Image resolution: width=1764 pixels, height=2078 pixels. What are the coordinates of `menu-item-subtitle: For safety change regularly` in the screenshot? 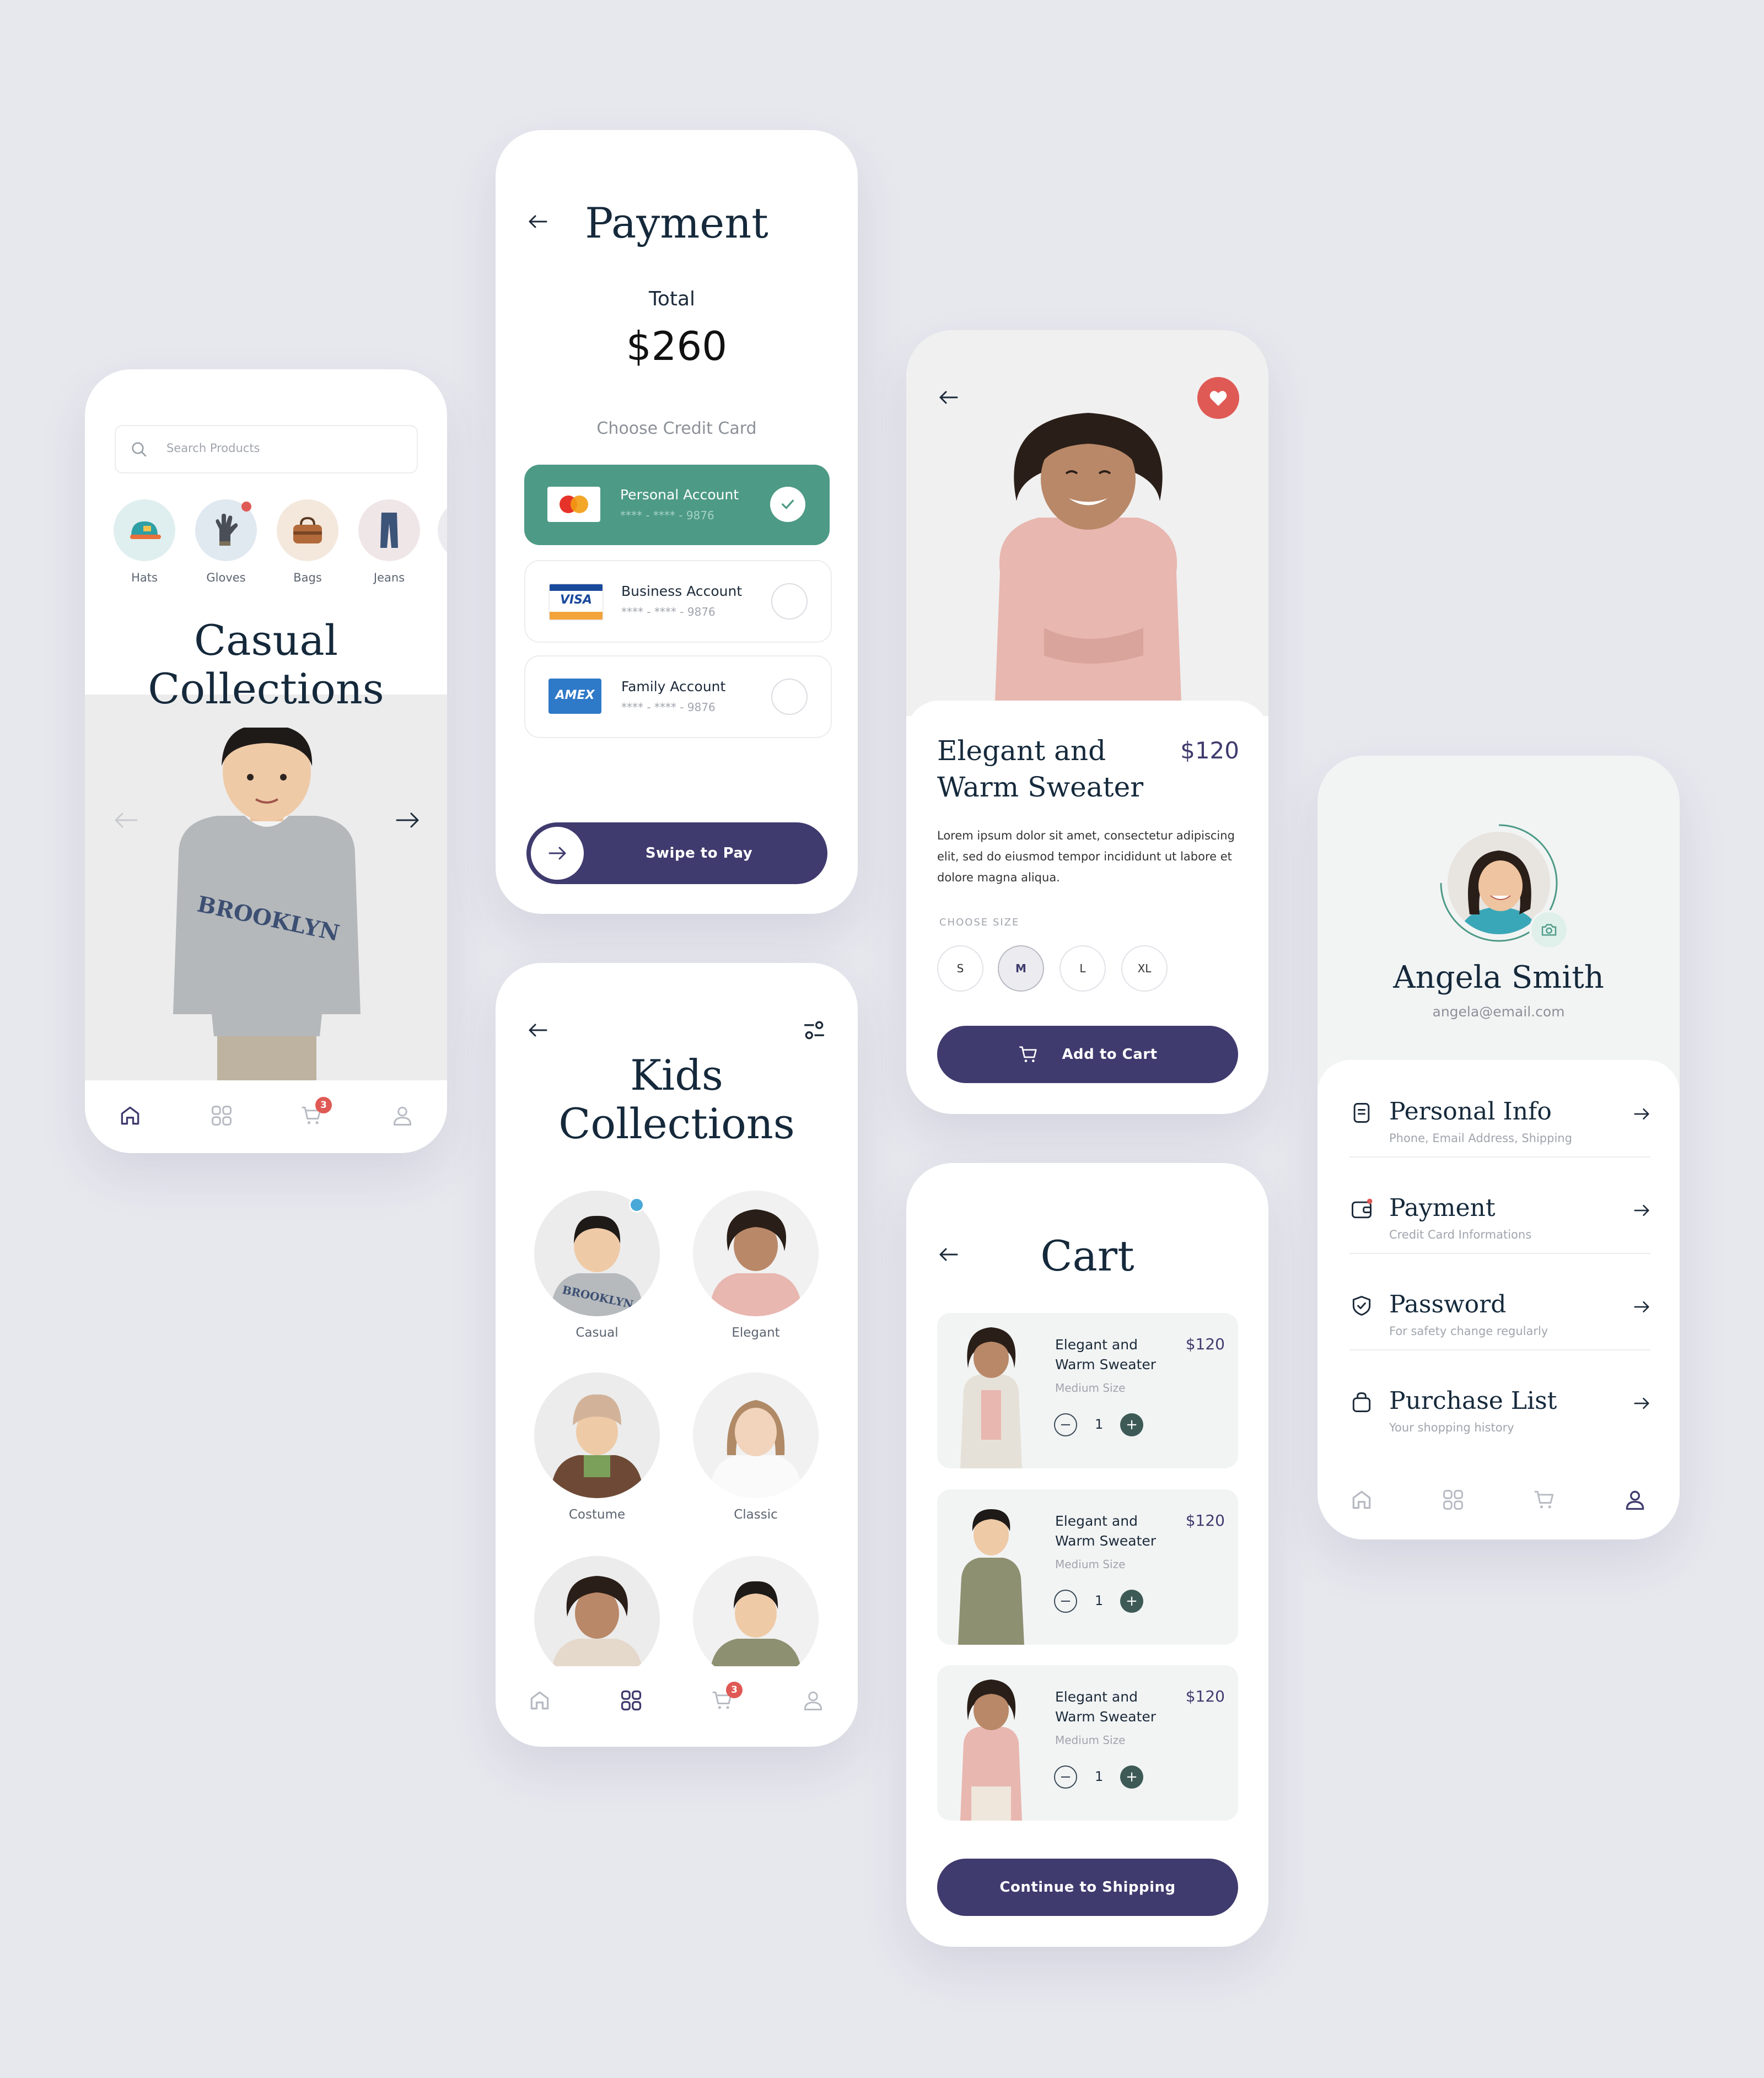 It's located at (1468, 1331).